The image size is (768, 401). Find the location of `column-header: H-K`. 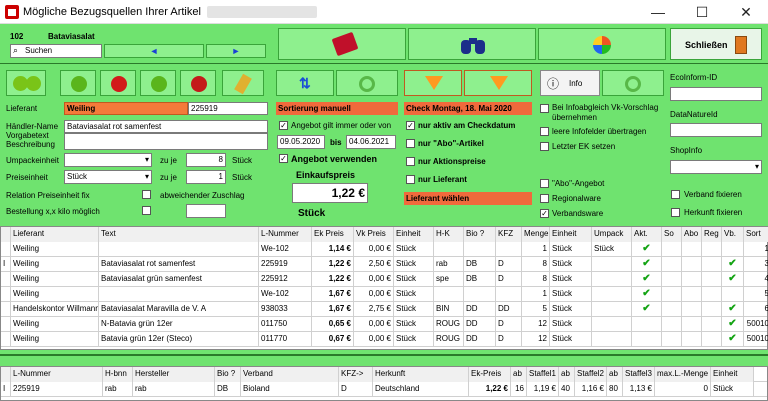

column-header: H-K is located at coordinates (449, 234).